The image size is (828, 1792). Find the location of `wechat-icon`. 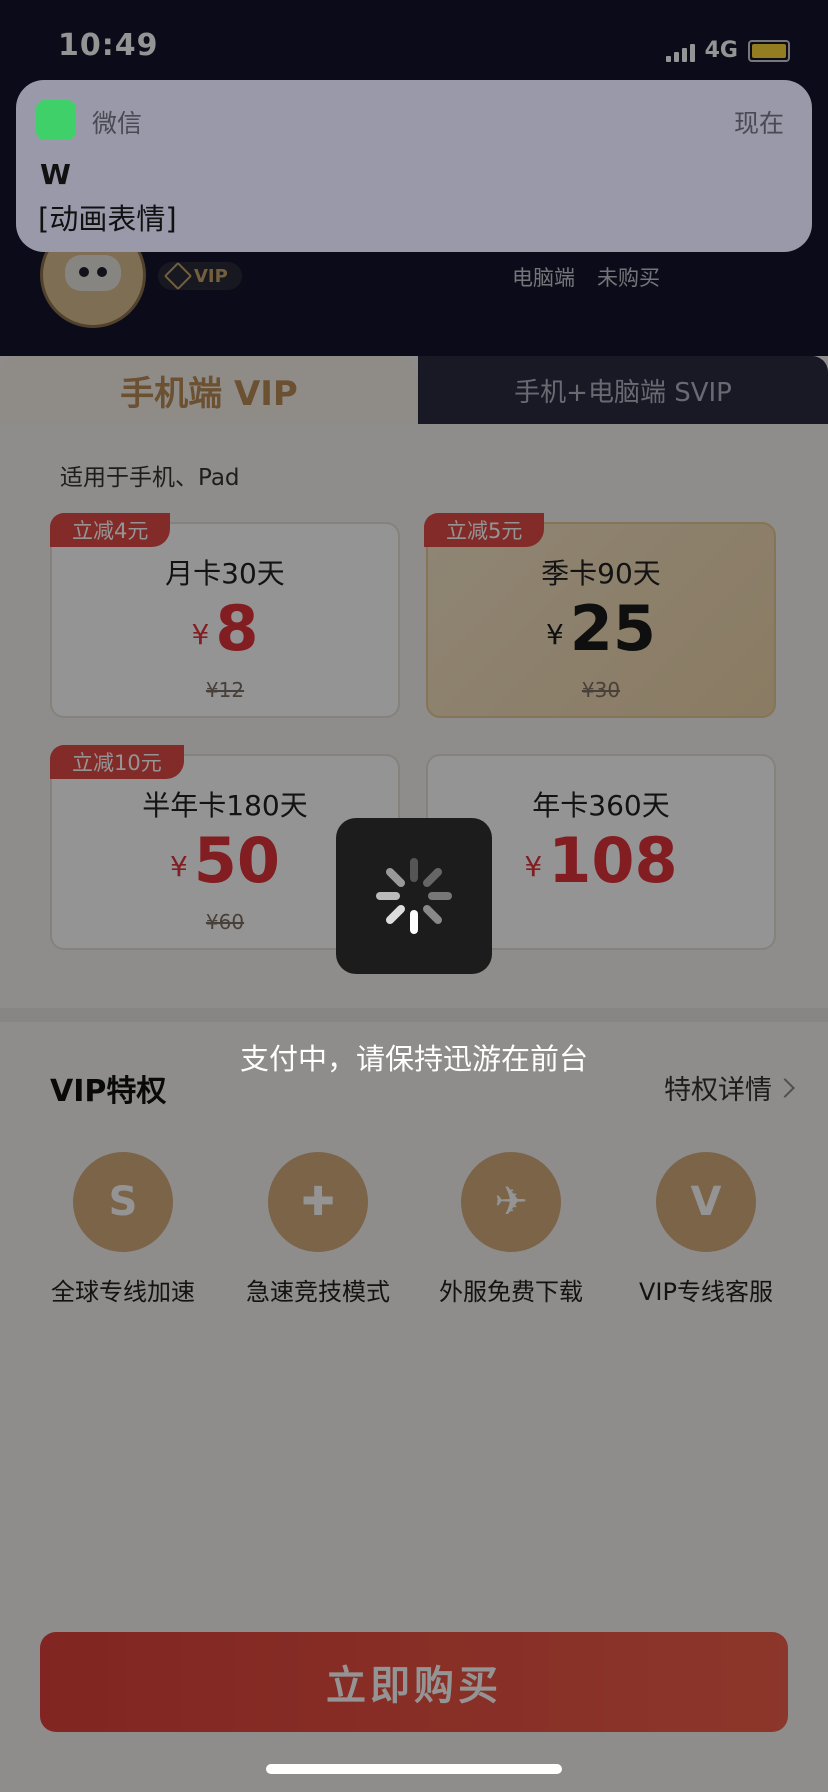

wechat-icon is located at coordinates (56, 120).